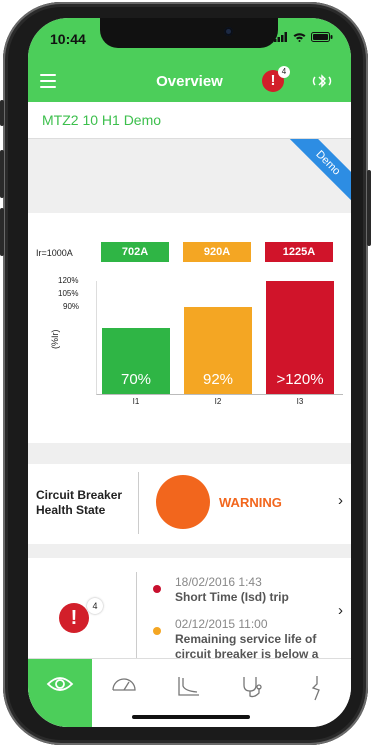 The width and height of the screenshot is (371, 747). I want to click on alert-count-badge: 4, so click(284, 72).